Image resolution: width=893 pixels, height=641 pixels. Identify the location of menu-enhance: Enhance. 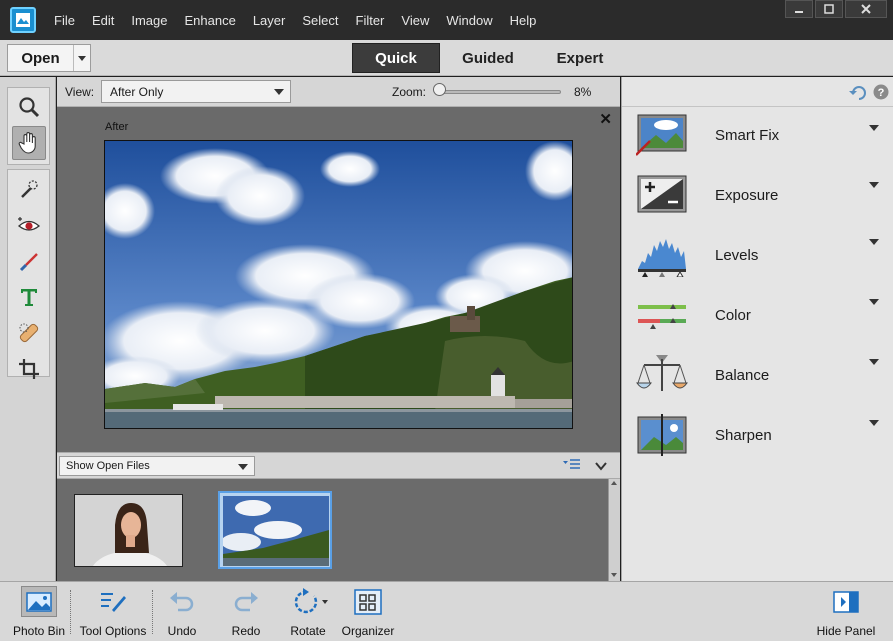
(210, 20).